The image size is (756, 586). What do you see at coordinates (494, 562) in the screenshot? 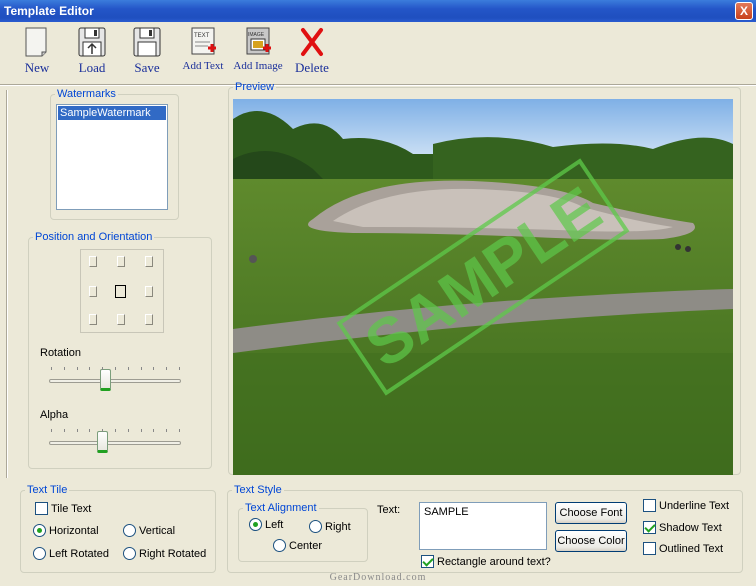
I see `rectangle-label: Rectangle around text?` at bounding box center [494, 562].